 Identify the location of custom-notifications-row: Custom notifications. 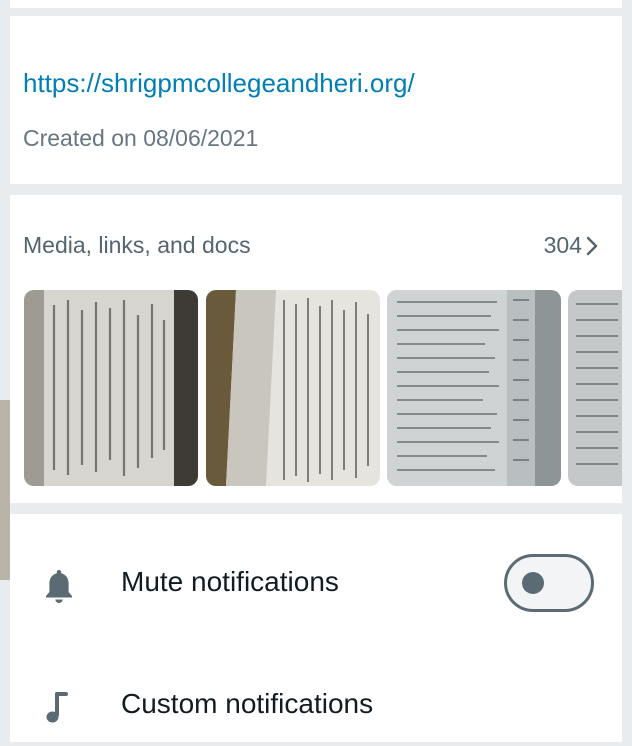
(316, 706).